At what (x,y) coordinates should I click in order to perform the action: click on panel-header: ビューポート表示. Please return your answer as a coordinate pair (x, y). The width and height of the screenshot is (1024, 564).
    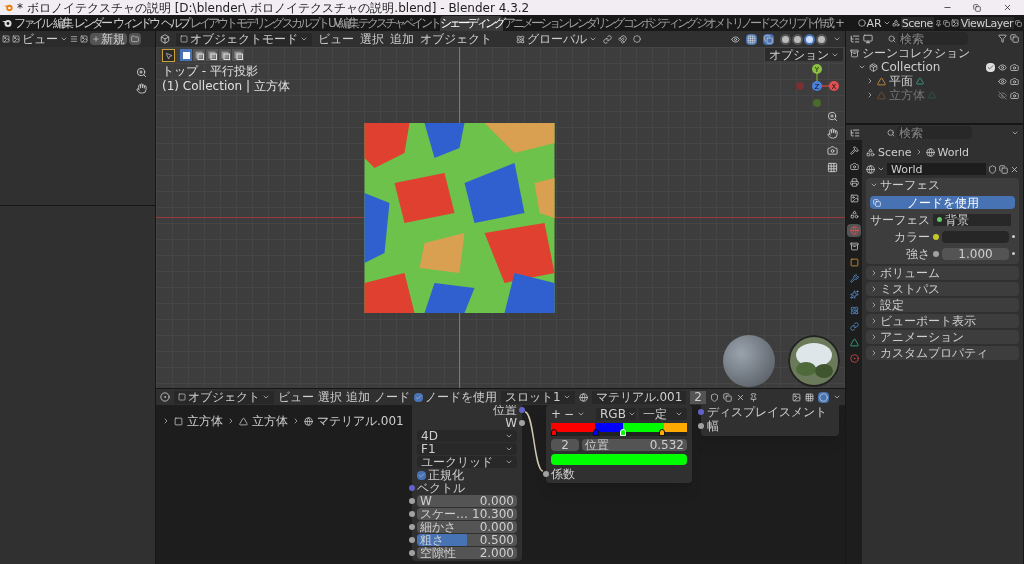
    Looking at the image, I should click on (942, 321).